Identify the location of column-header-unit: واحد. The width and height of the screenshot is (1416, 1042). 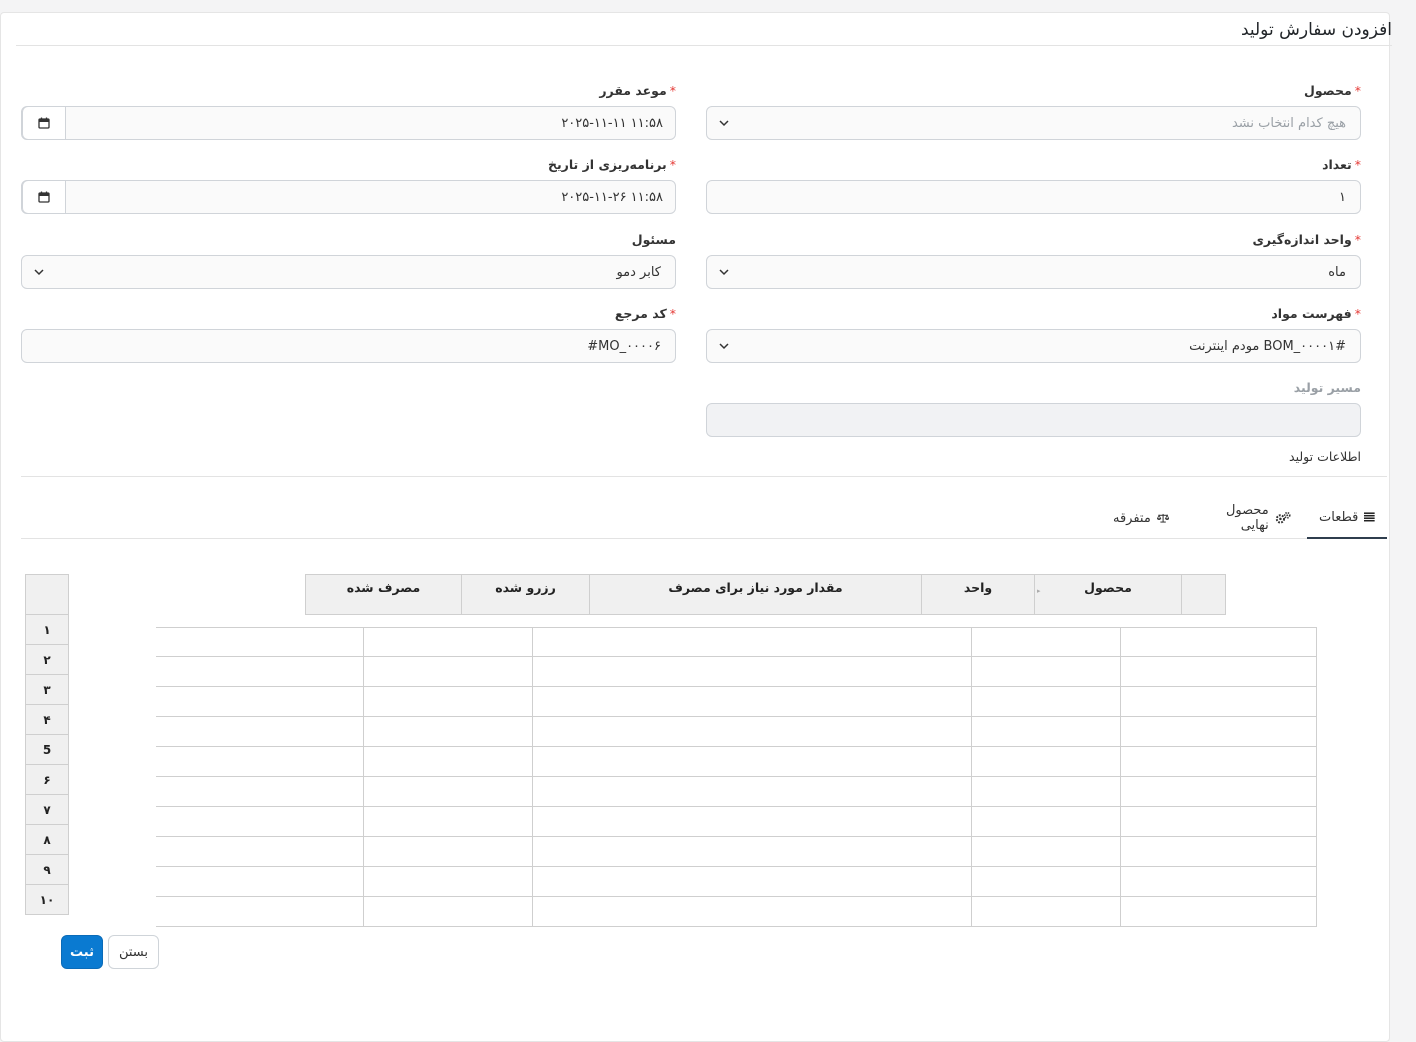
(978, 594).